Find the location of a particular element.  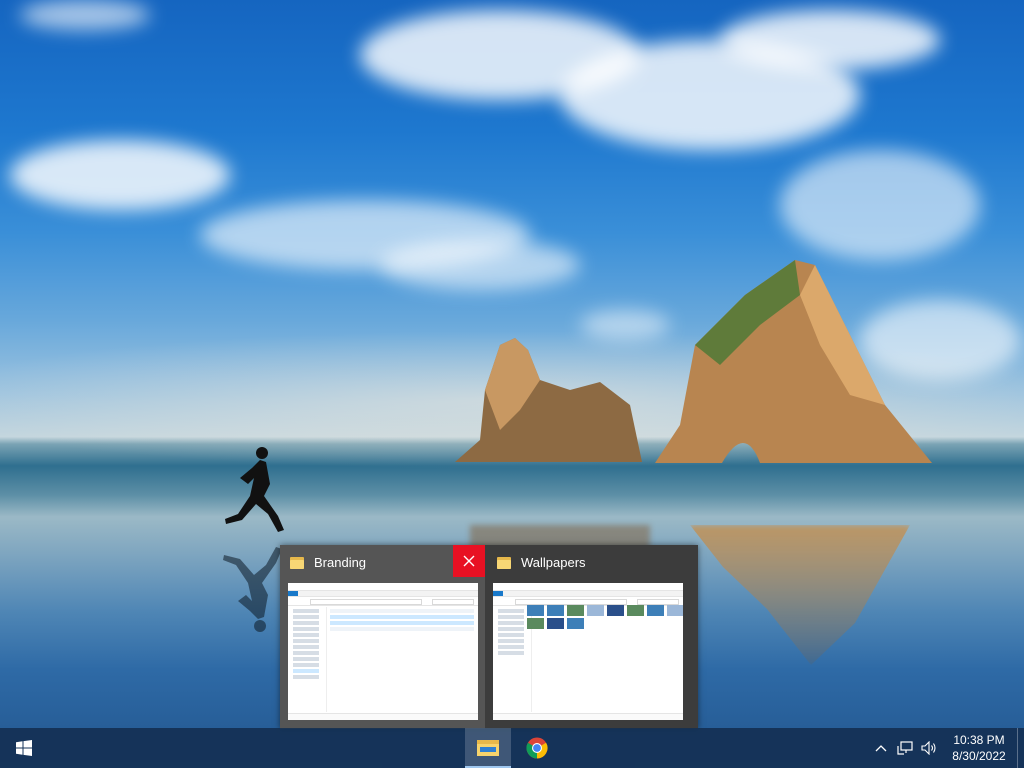

show-desktop-button is located at coordinates (1020, 748).